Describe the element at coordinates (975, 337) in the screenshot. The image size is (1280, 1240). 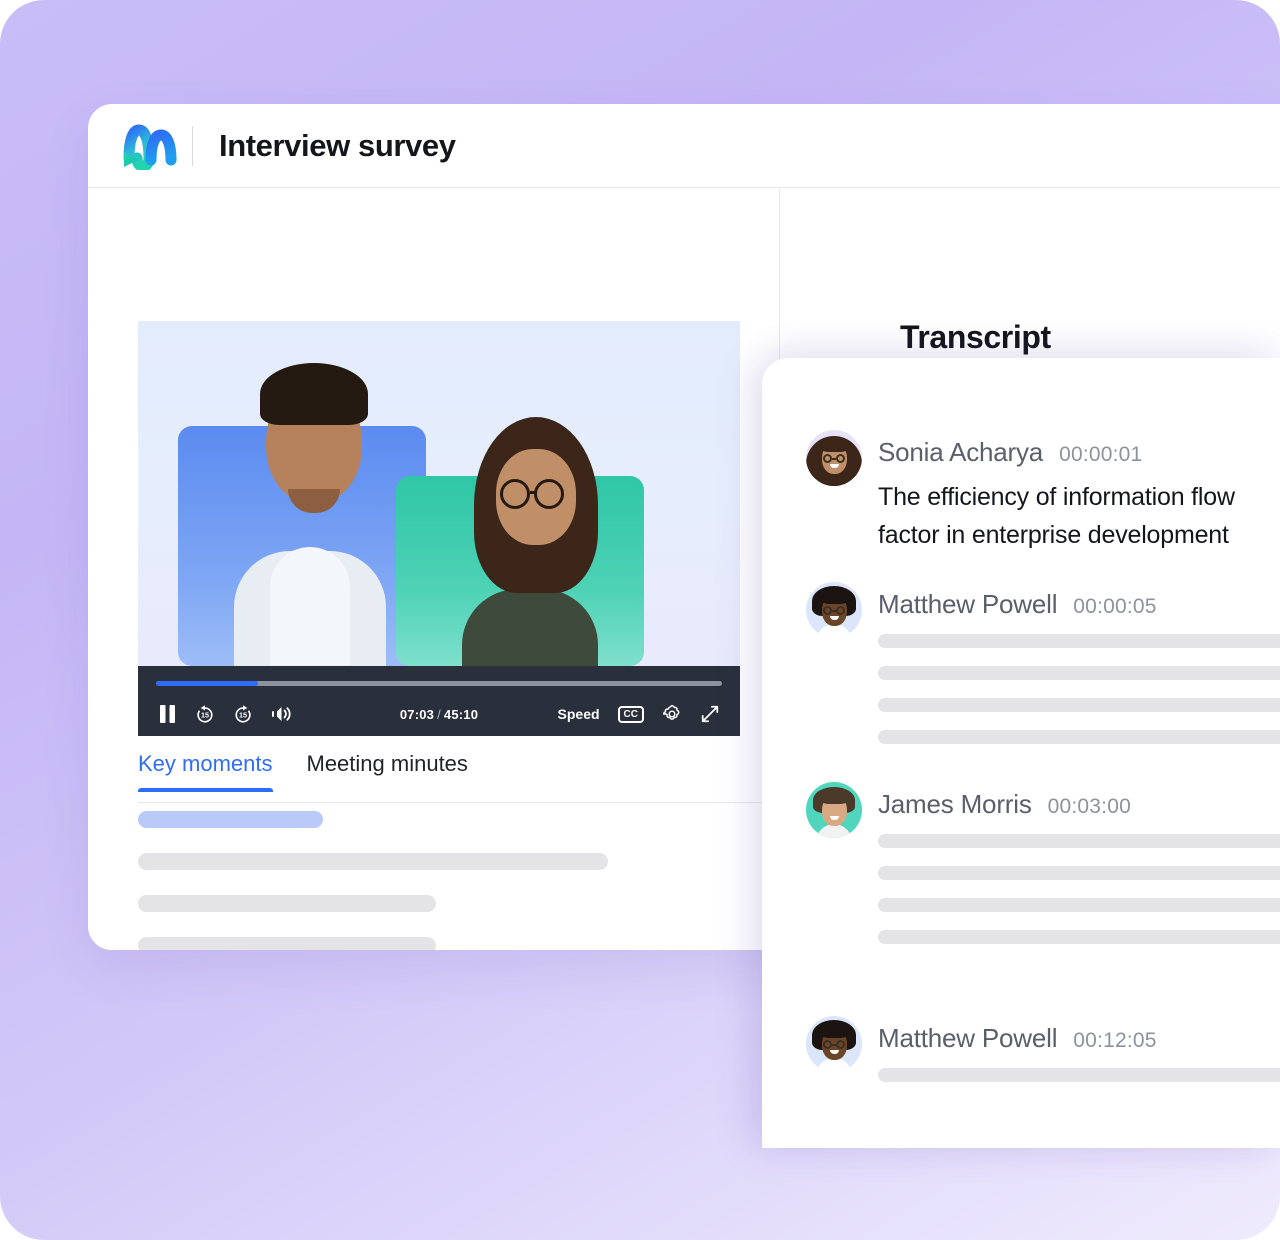
I see `transcript-title: Transcript` at that location.